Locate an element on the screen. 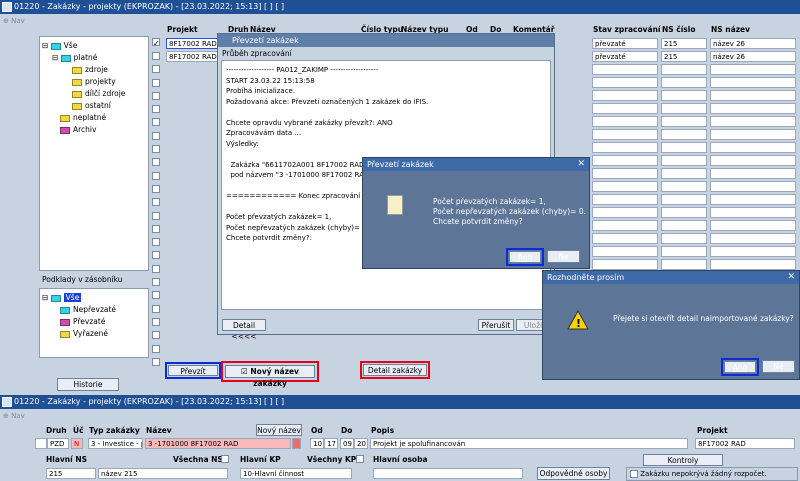 This screenshot has width=800, height=481. hlavni-kp-field: 10-Hlavní činnost is located at coordinates (296, 473).